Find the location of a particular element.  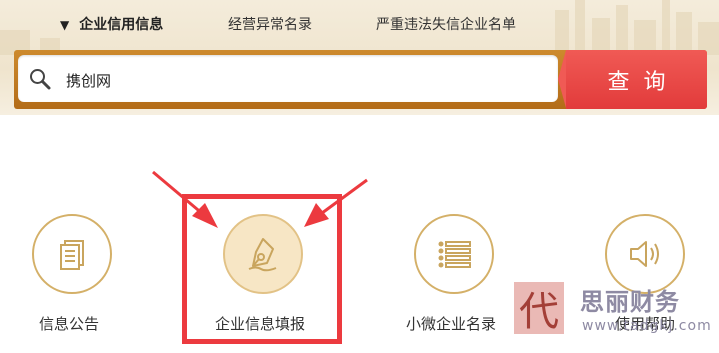

enterprise-info-report-button is located at coordinates (263, 254).